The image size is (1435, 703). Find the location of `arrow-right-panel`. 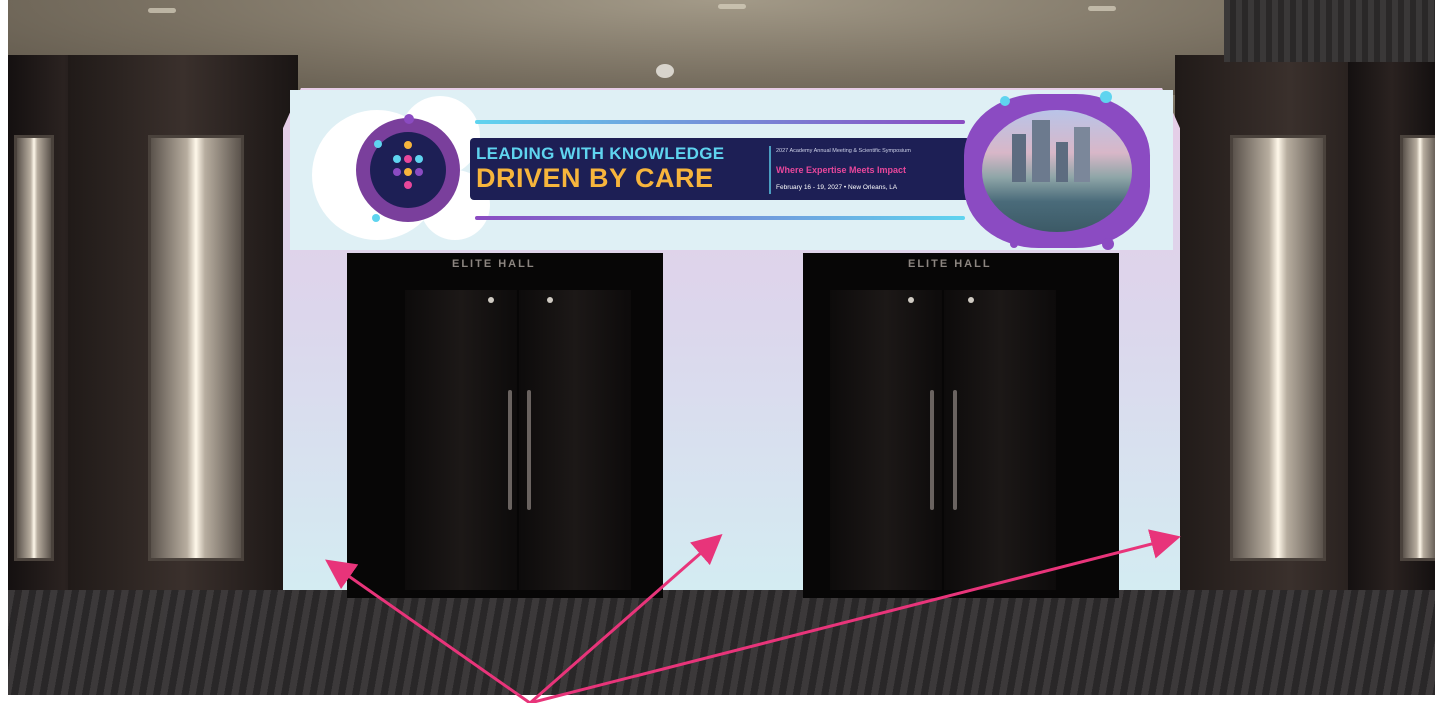

arrow-right-panel is located at coordinates (855, 616).